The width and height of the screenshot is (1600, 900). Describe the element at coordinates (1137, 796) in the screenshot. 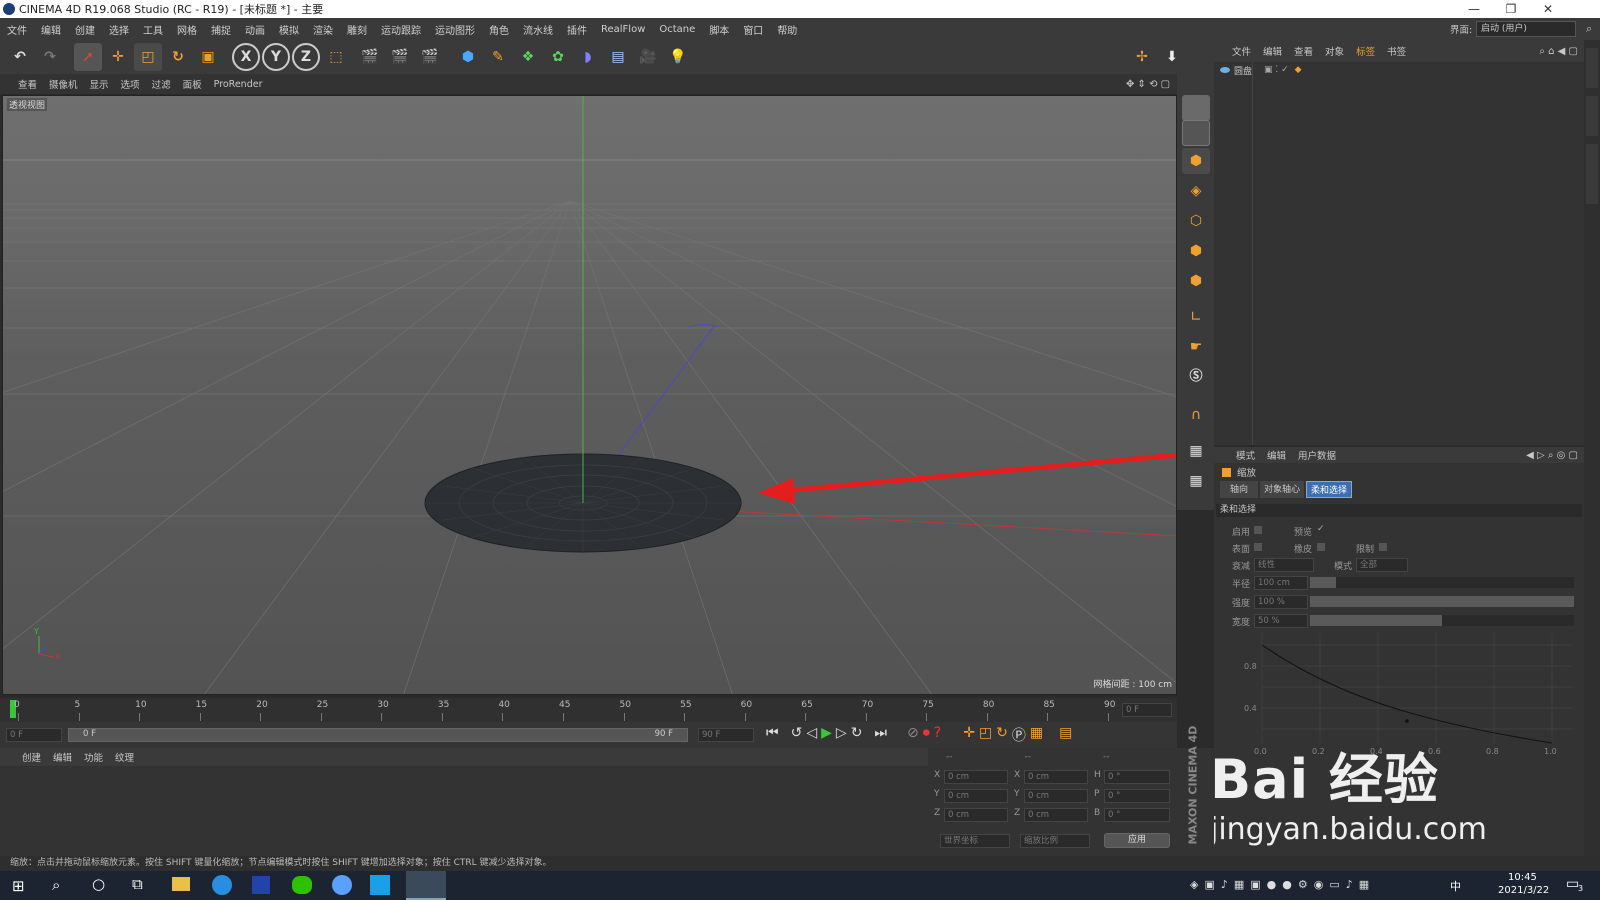

I see `rotation-p-field: 0 °` at that location.